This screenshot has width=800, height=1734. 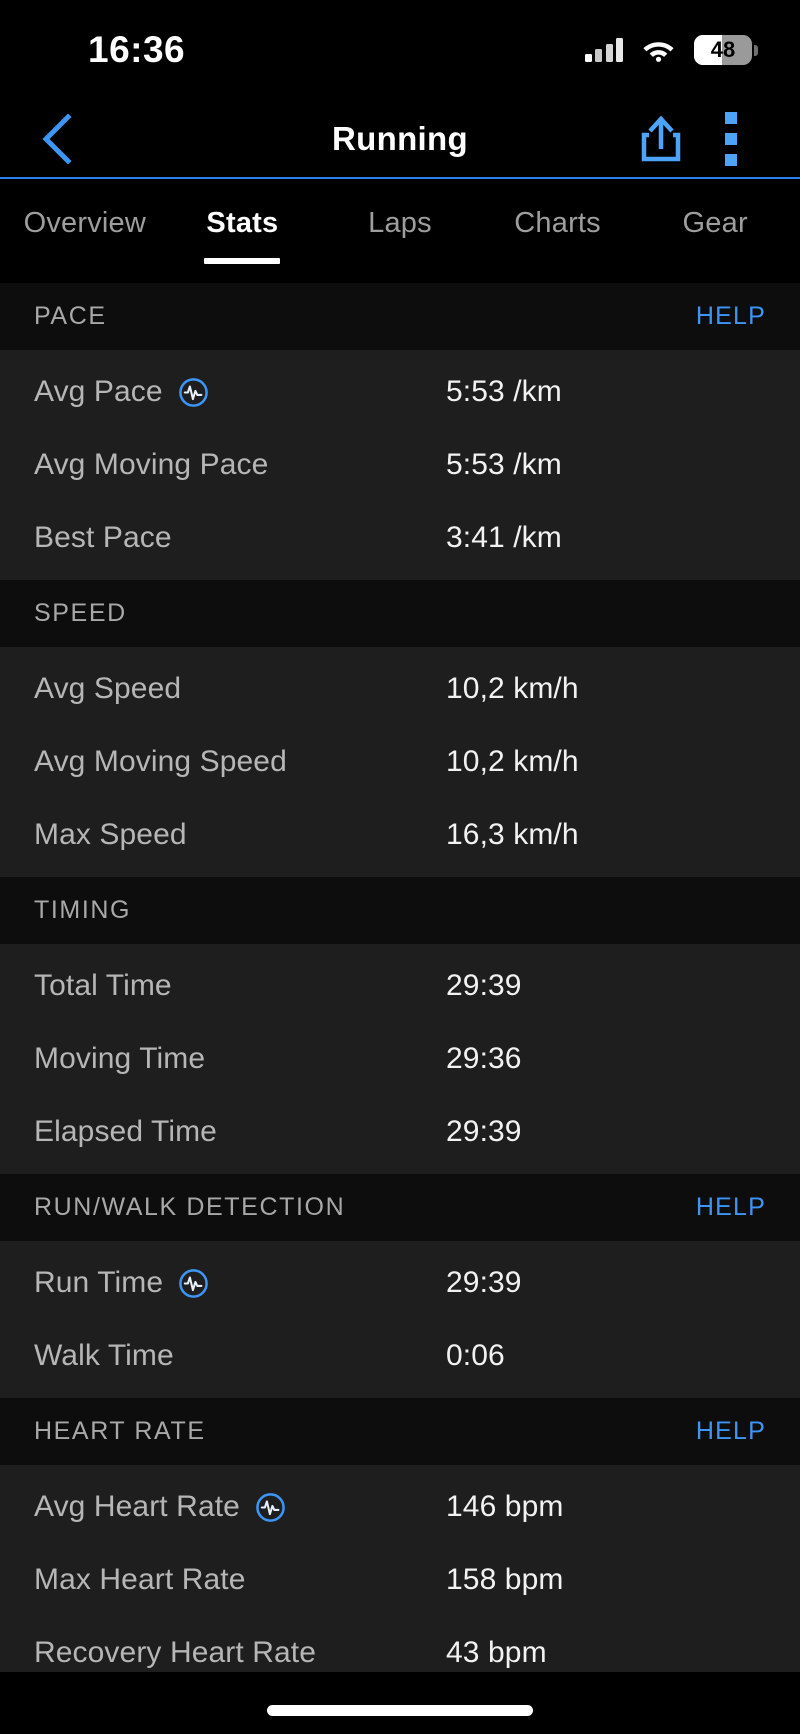 I want to click on stat-label: Total Time, so click(x=103, y=985).